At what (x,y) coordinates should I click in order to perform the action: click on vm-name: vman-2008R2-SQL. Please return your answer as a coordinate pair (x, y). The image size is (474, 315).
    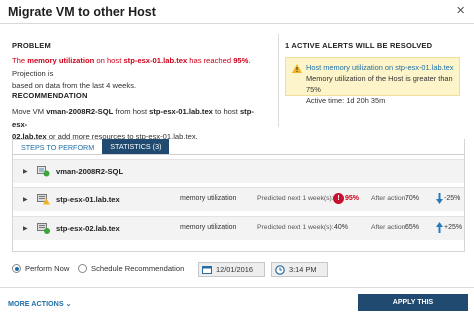
    Looking at the image, I should click on (90, 171).